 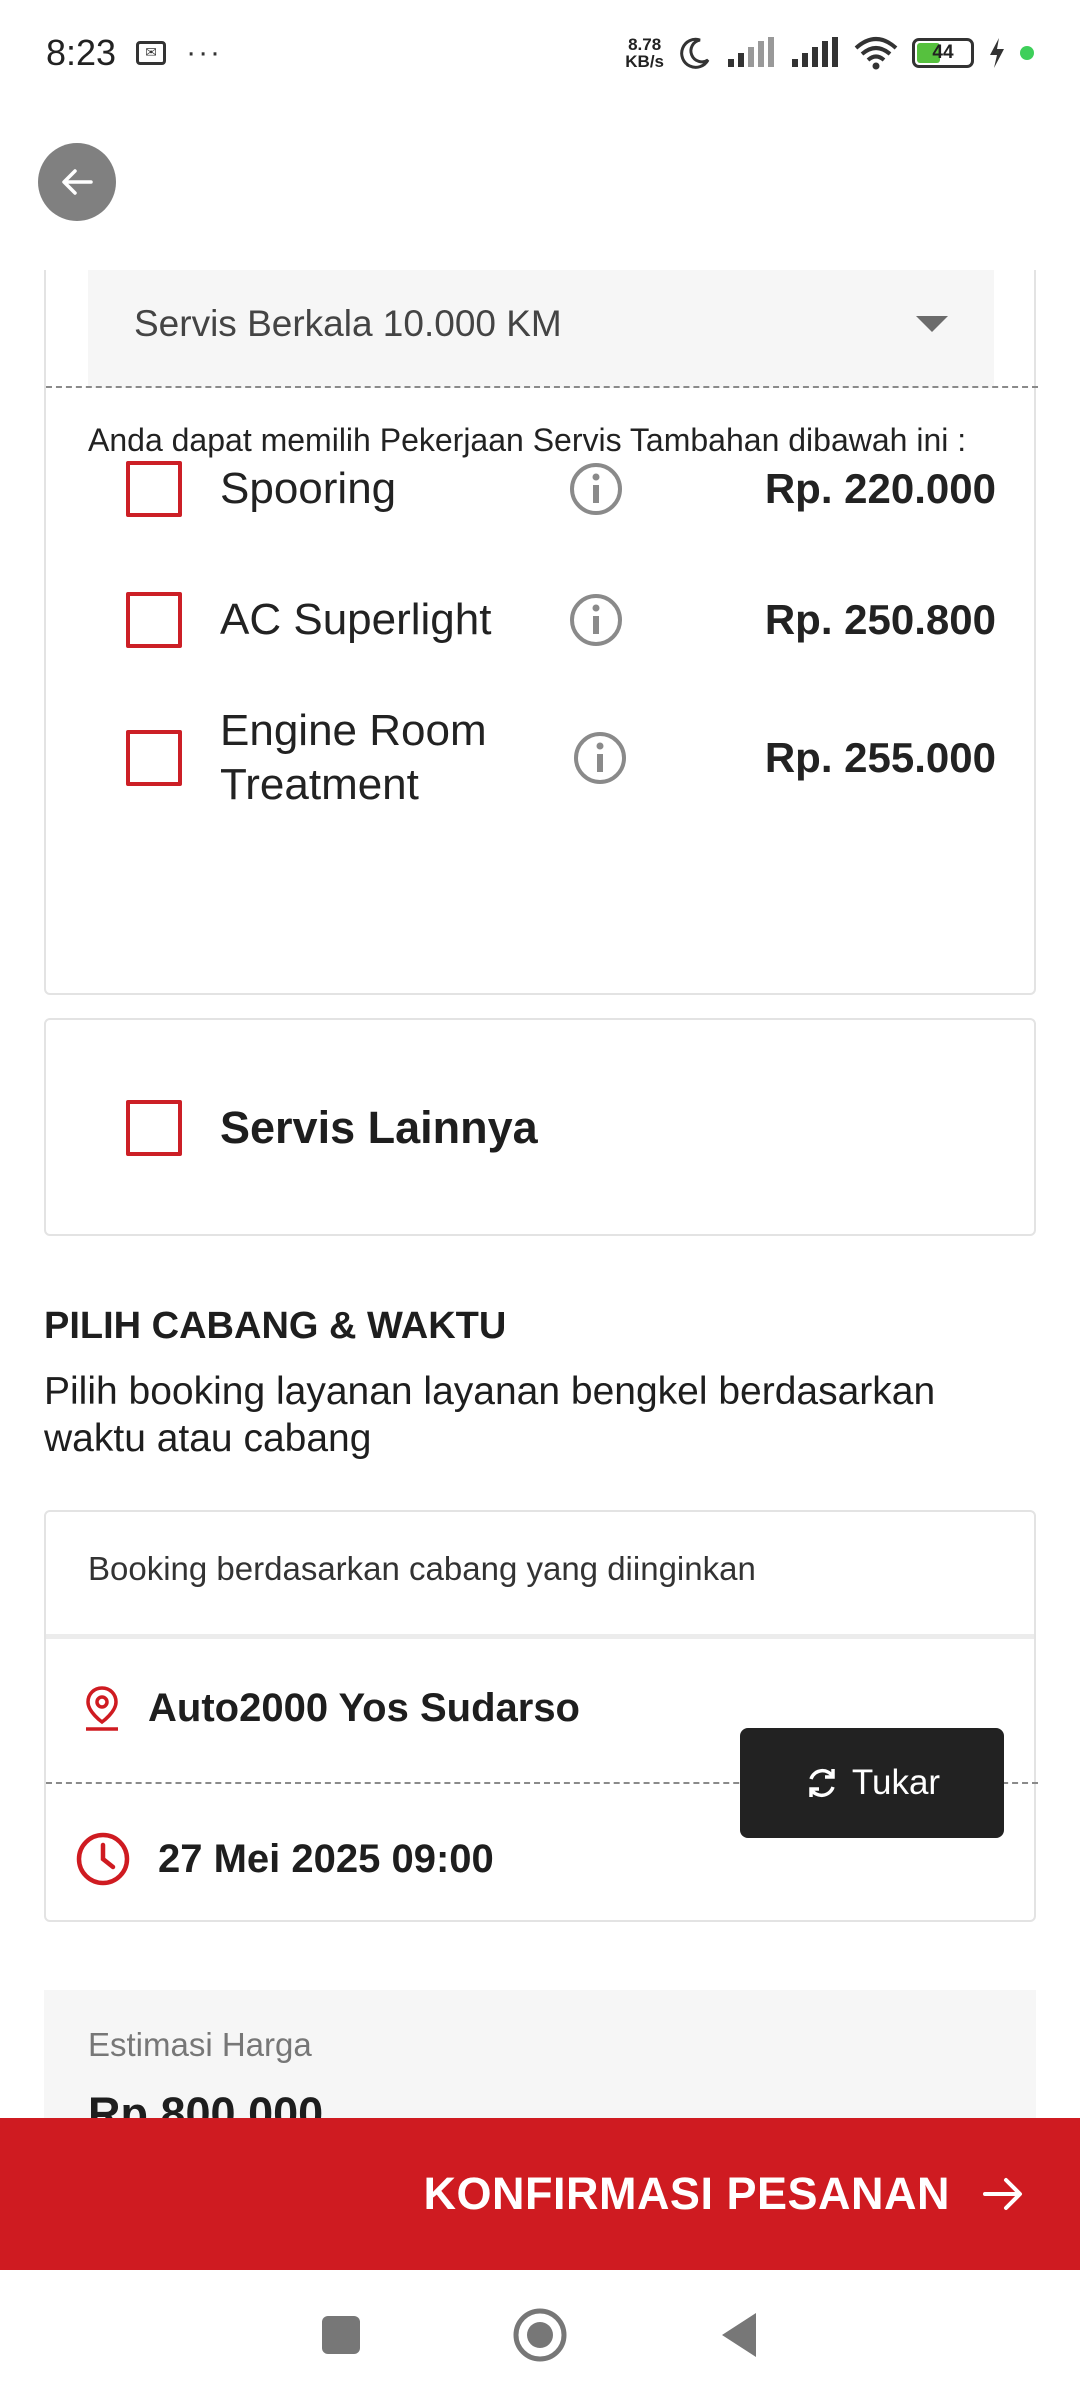 What do you see at coordinates (206, 2104) in the screenshot?
I see `estimate-value: Rp 800.000` at bounding box center [206, 2104].